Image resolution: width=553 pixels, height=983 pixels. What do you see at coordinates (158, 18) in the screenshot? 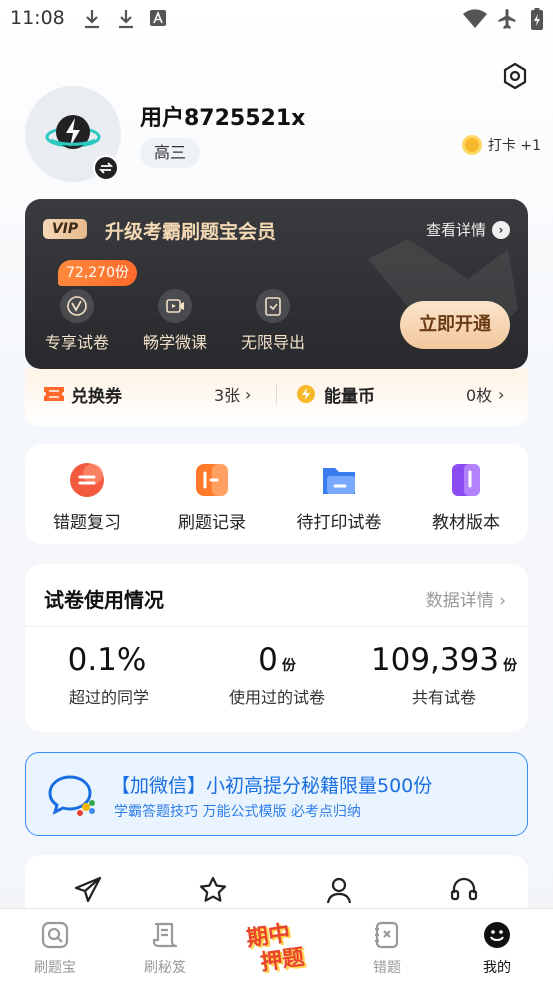
I see `font-a-icon` at bounding box center [158, 18].